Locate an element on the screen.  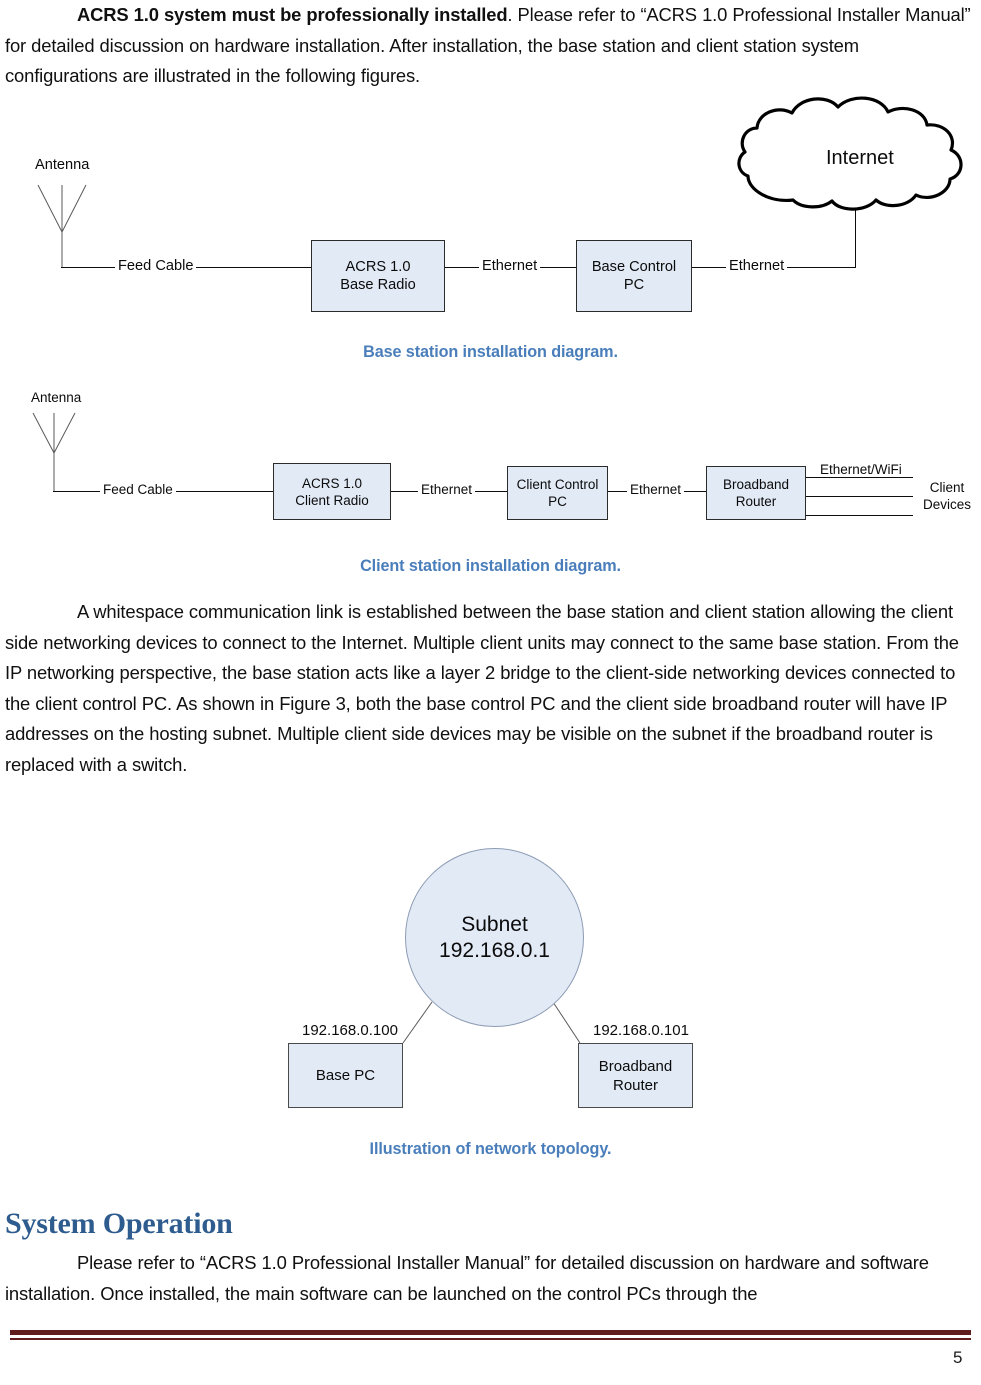
node-base-pc: Base PC is located at coordinates (345, 1075).